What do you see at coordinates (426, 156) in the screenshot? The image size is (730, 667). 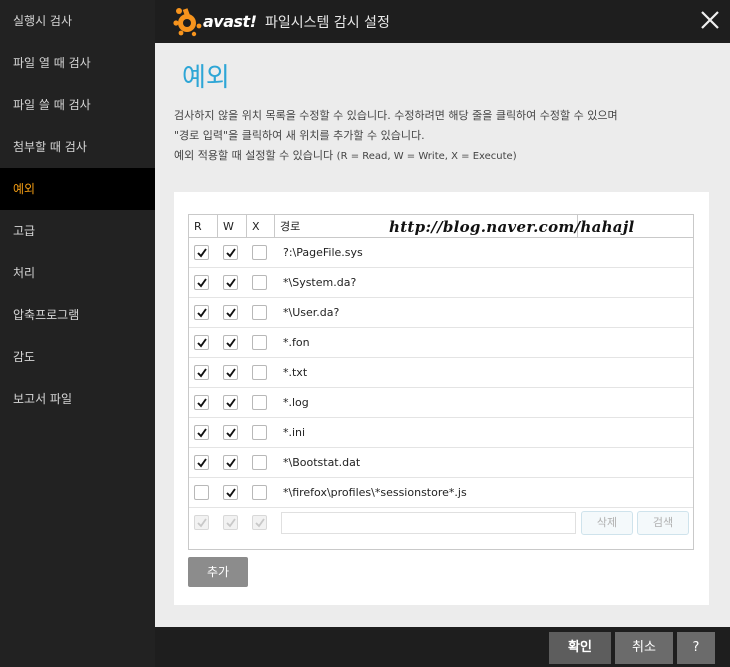 I see `description-legend: (R = Read, W = Write, X = Execute)` at bounding box center [426, 156].